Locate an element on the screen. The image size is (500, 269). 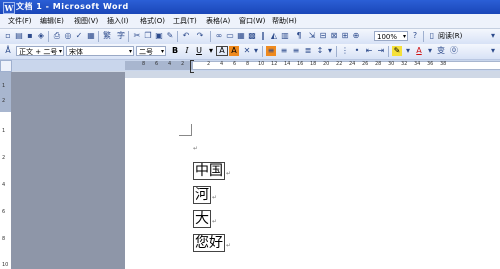
align-center-icon: ≡ is located at coordinates (284, 51).